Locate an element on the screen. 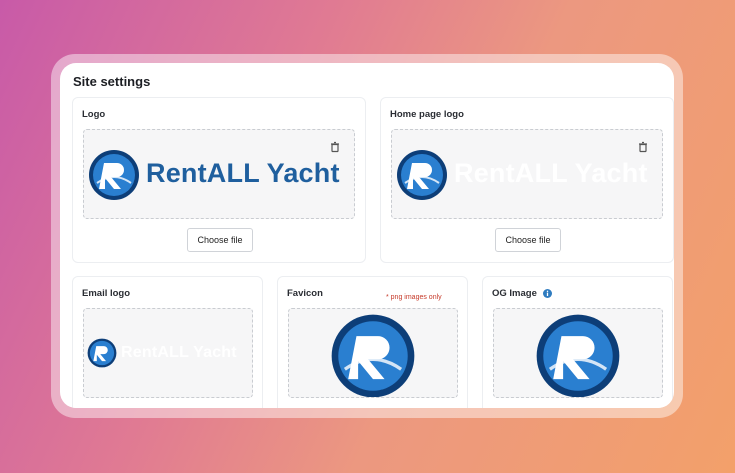 Image resolution: width=735 pixels, height=473 pixels. logo-choose-file-button: Choose file is located at coordinates (220, 240).